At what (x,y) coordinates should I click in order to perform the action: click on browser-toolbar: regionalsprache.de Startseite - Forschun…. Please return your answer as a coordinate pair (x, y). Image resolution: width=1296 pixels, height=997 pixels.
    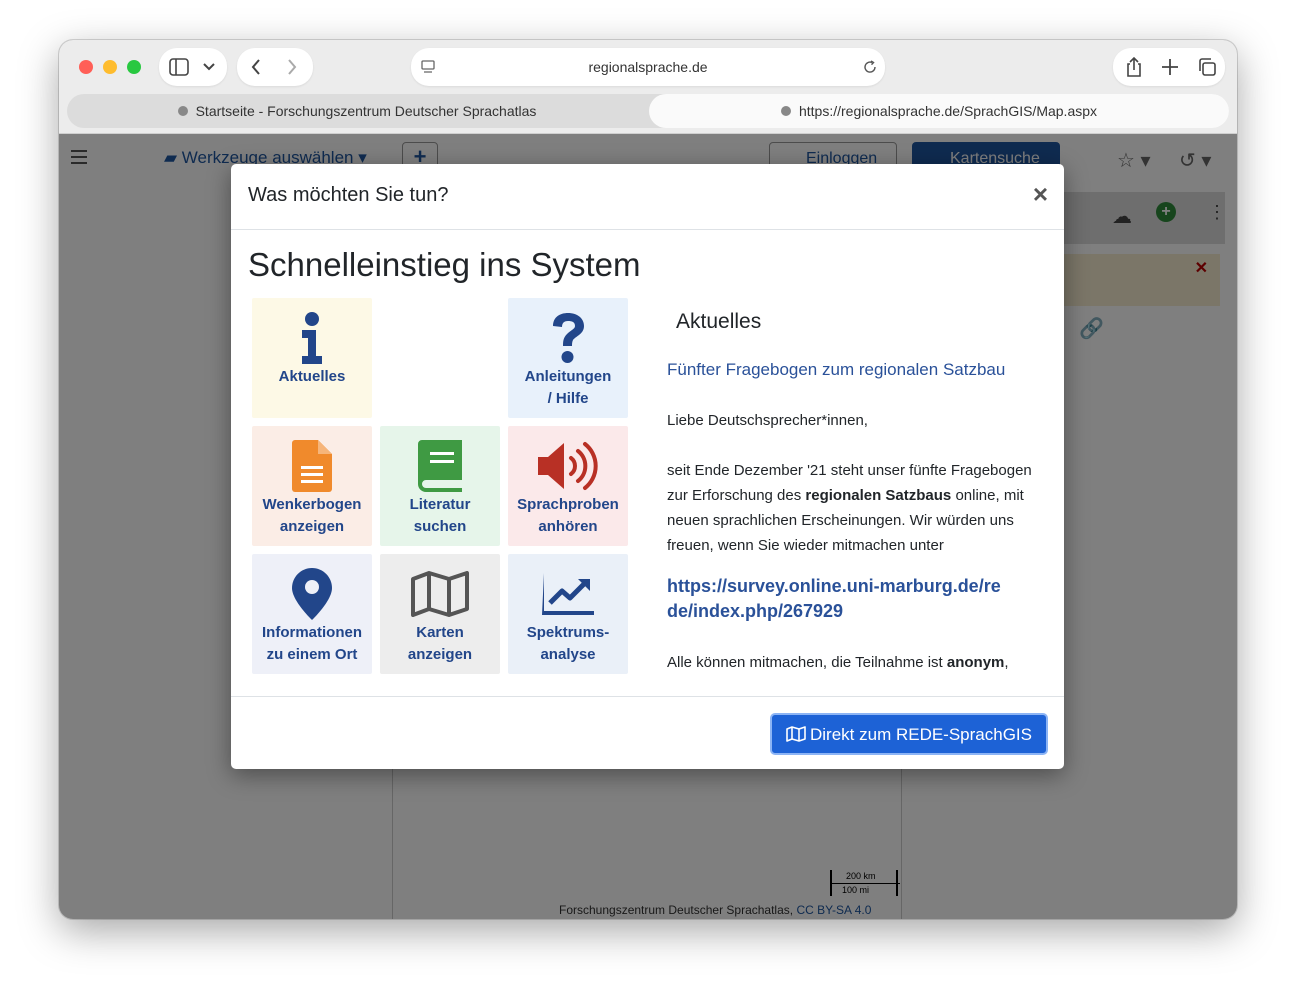
    Looking at the image, I should click on (648, 87).